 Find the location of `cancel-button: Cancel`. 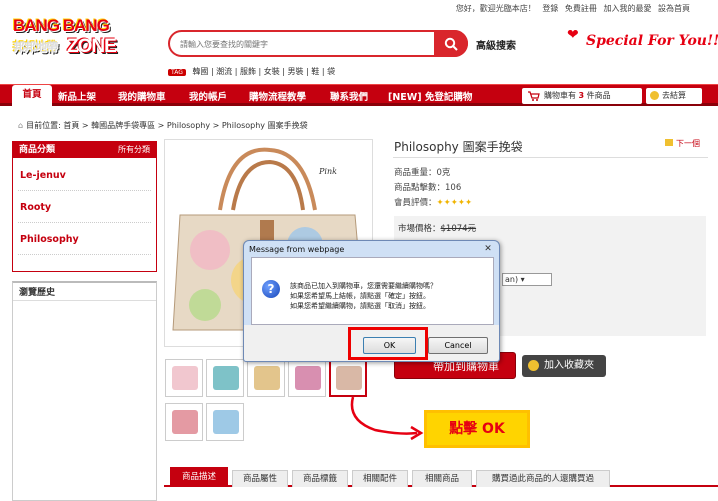

cancel-button: Cancel is located at coordinates (458, 345).